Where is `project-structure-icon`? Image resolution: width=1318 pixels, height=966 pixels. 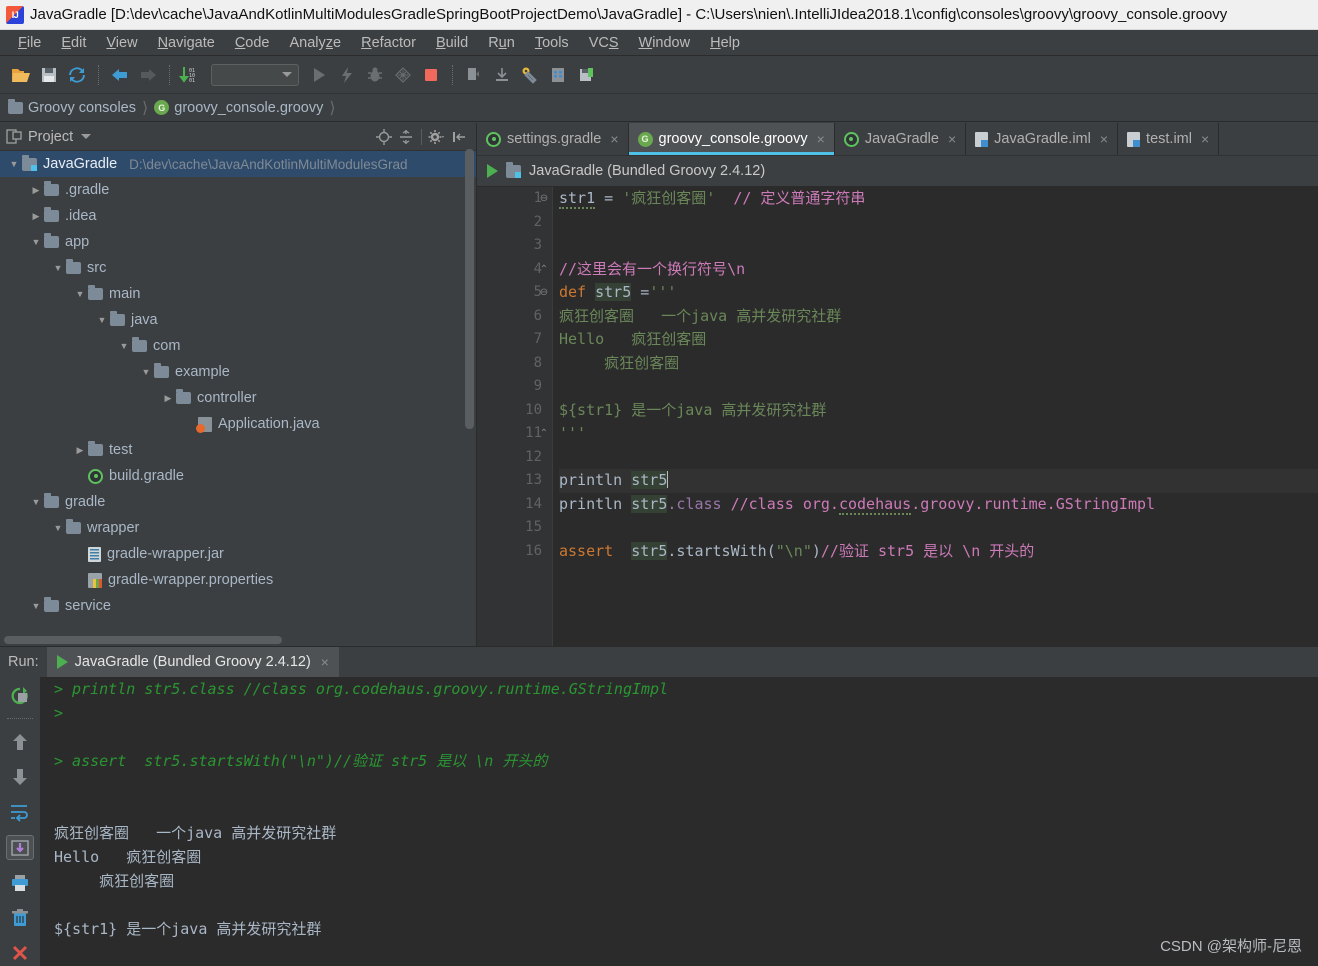 project-structure-icon is located at coordinates (558, 75).